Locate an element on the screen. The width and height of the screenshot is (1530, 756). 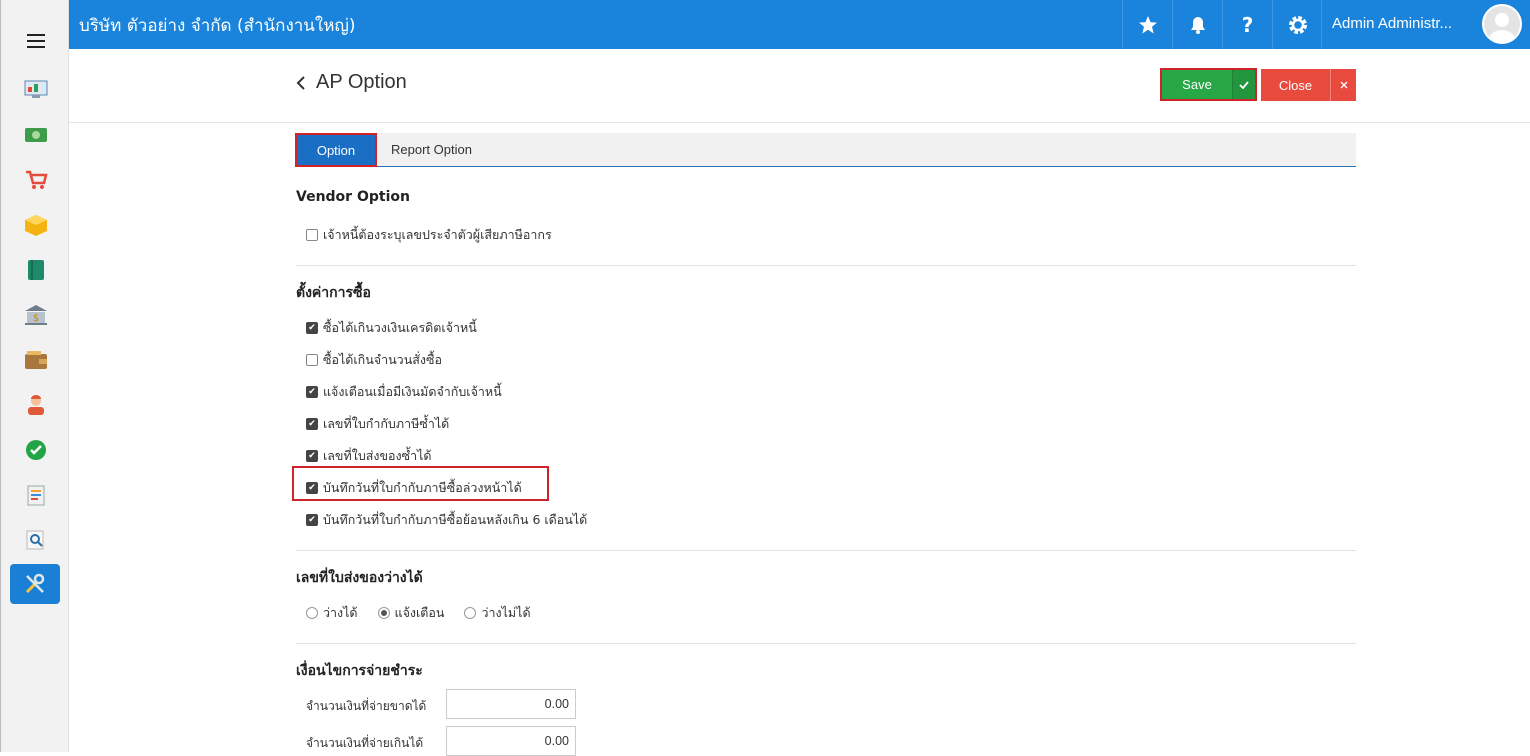
option-deposit-alert: ✔ แจ้งเตือนเมื่อมีเงินมัดจำกับเจ้าหนี้ is located at coordinates (404, 392).